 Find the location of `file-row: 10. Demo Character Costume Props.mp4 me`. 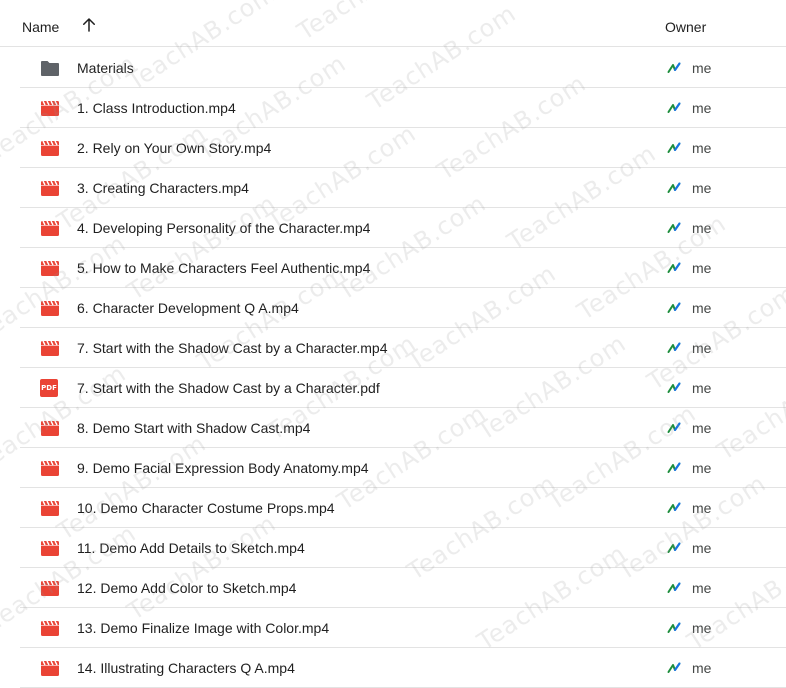

file-row: 10. Demo Character Costume Props.mp4 me is located at coordinates (403, 508).